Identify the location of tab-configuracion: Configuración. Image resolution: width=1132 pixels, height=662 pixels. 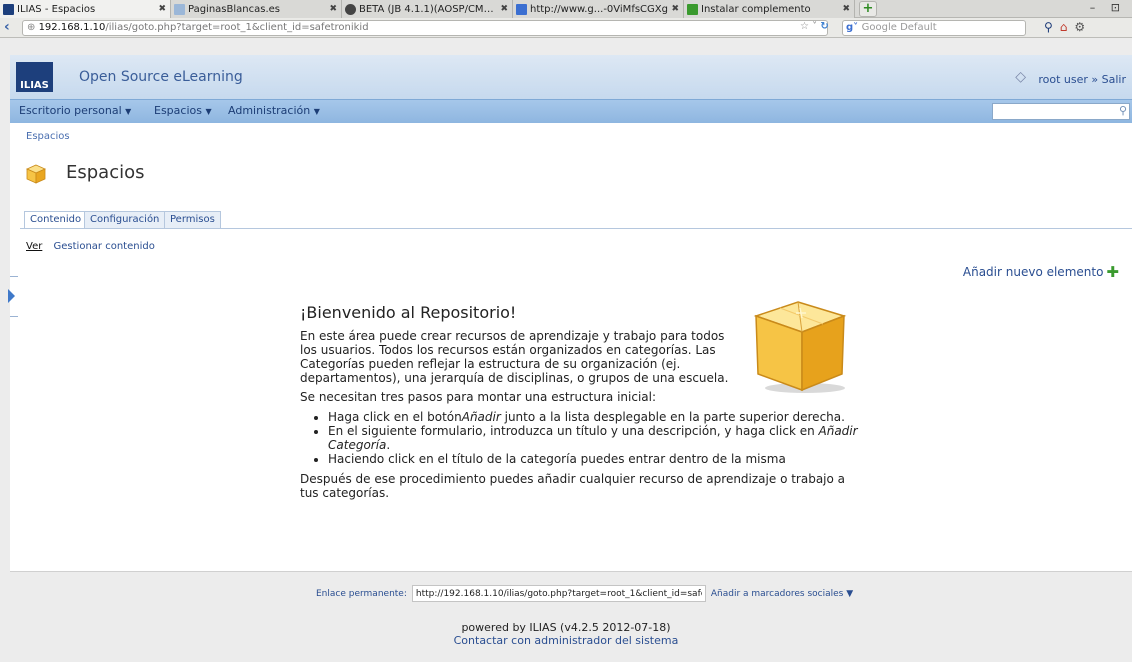
(125, 220).